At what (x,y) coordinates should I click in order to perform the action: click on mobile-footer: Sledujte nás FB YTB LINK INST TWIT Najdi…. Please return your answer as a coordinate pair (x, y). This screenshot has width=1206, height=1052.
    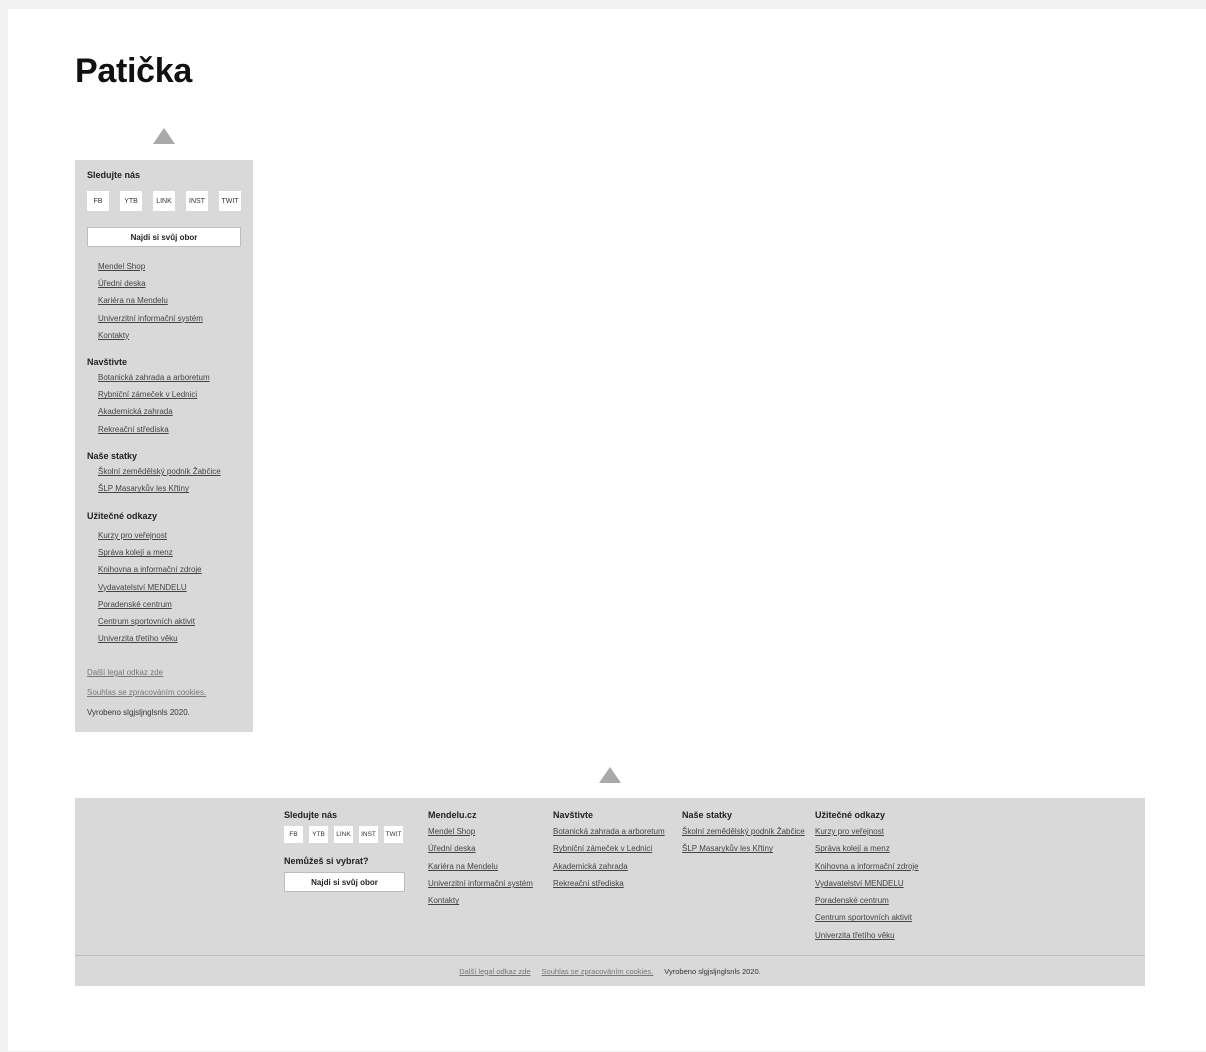
    Looking at the image, I should click on (164, 446).